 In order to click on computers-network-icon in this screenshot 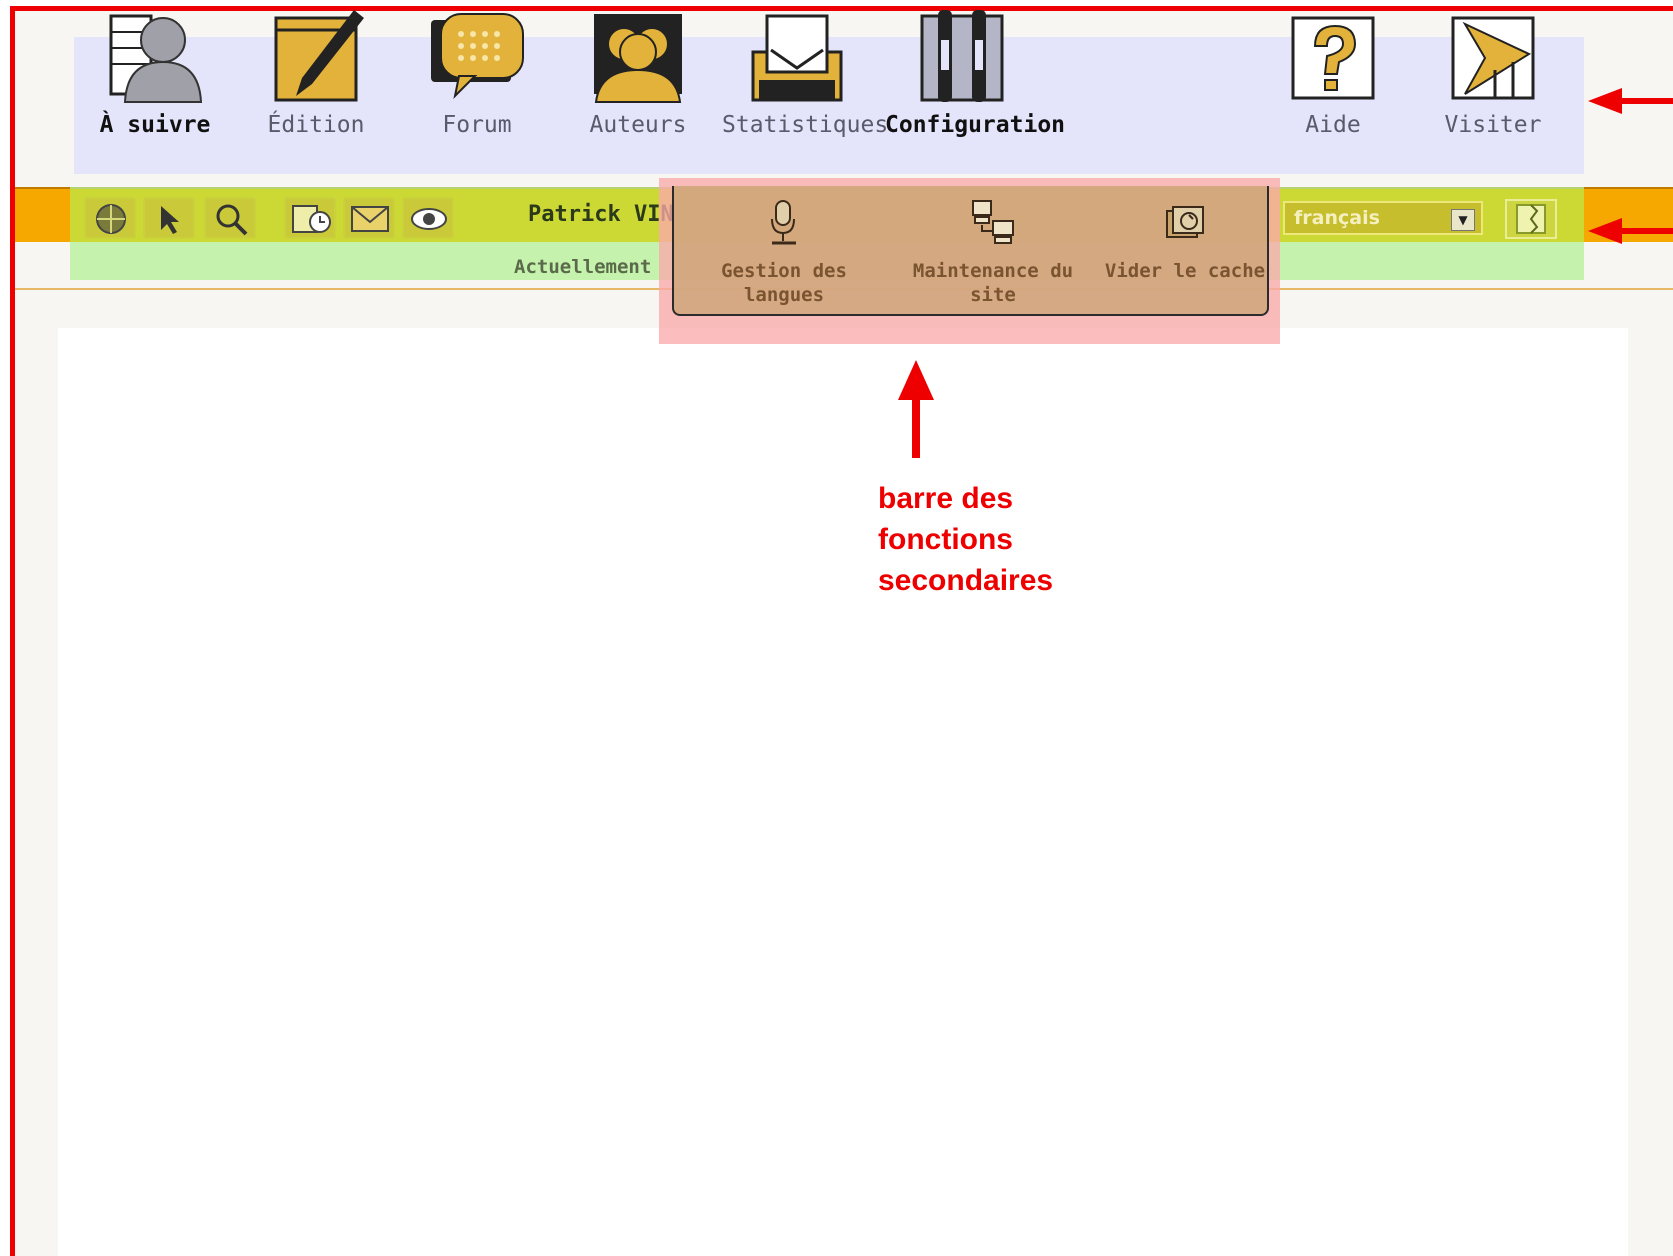, I will do `click(993, 222)`.